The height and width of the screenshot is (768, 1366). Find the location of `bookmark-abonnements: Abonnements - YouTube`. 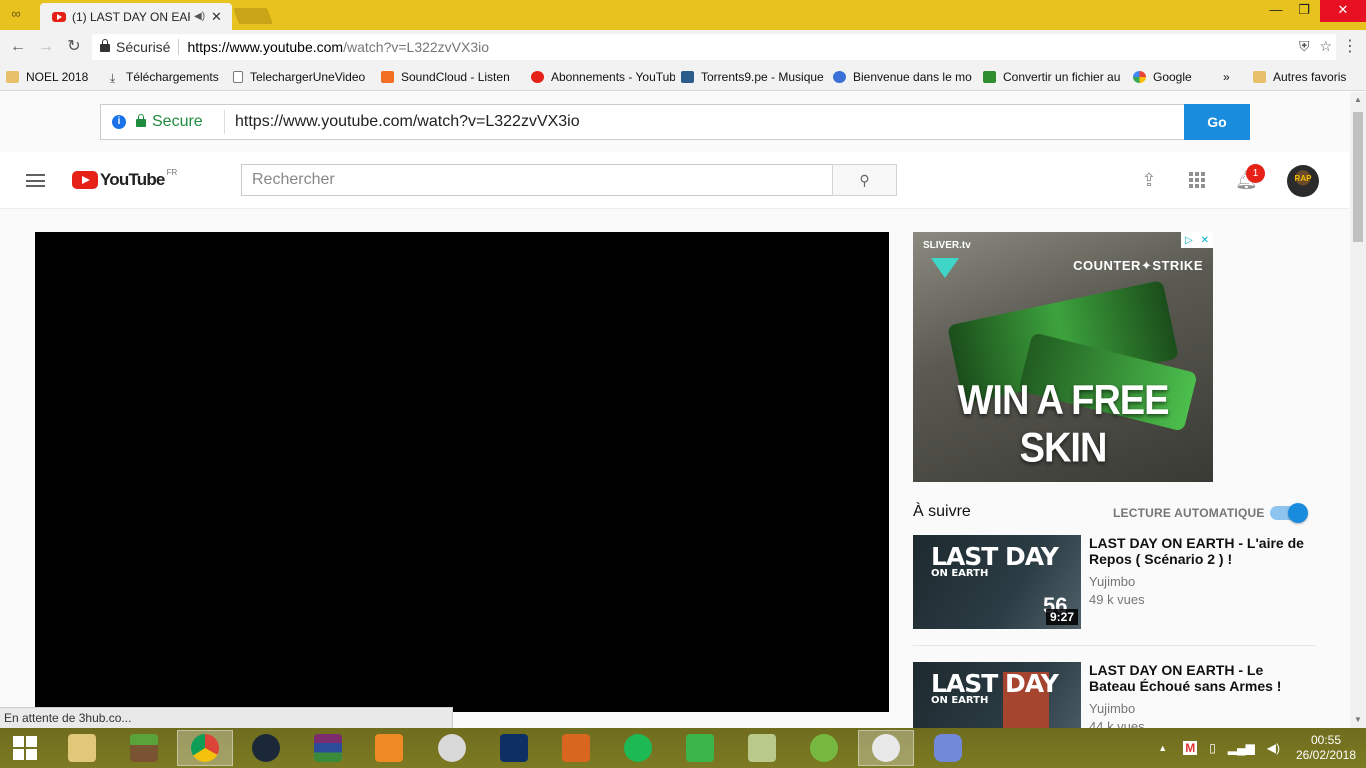

bookmark-abonnements: Abonnements - YouTube is located at coordinates (600, 77).